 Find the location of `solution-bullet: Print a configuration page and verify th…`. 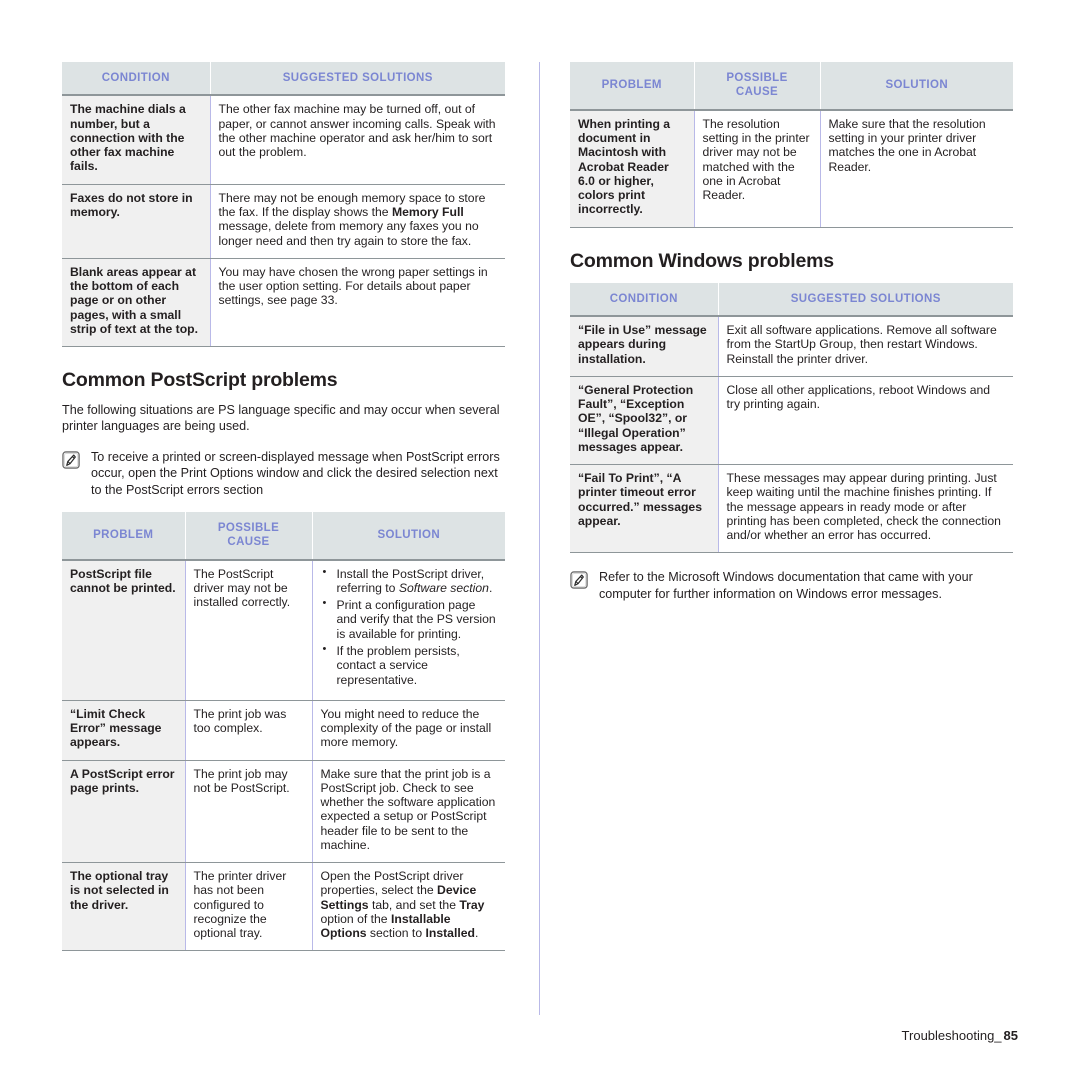

solution-bullet: Print a configuration page and verify th… is located at coordinates (409, 619).